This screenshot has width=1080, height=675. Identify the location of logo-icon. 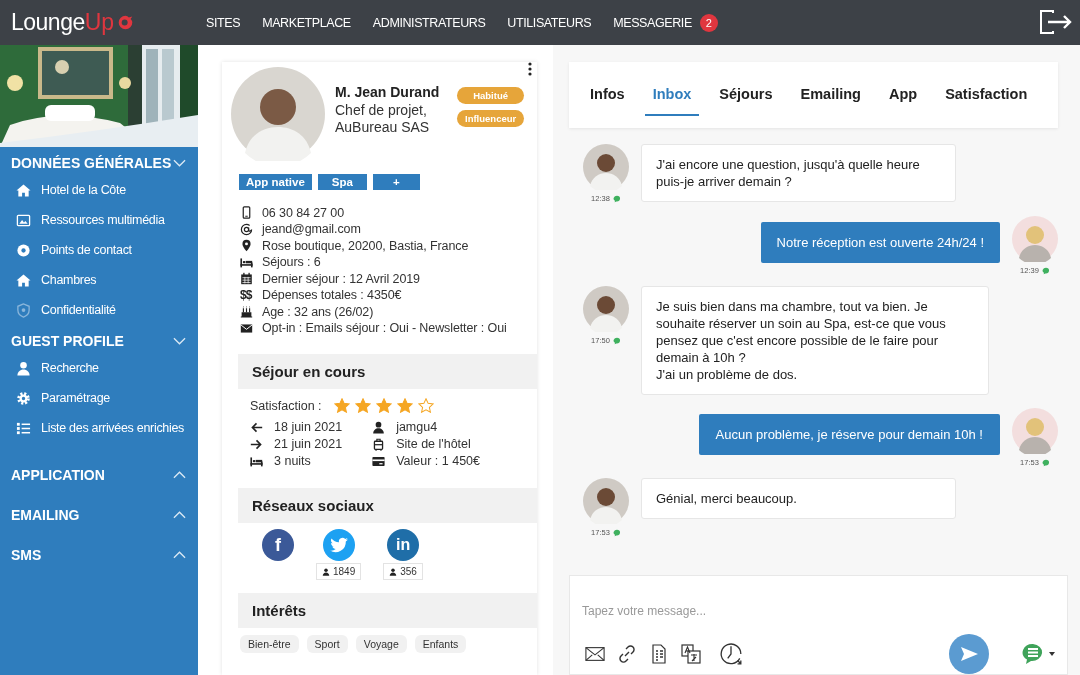
(126, 22).